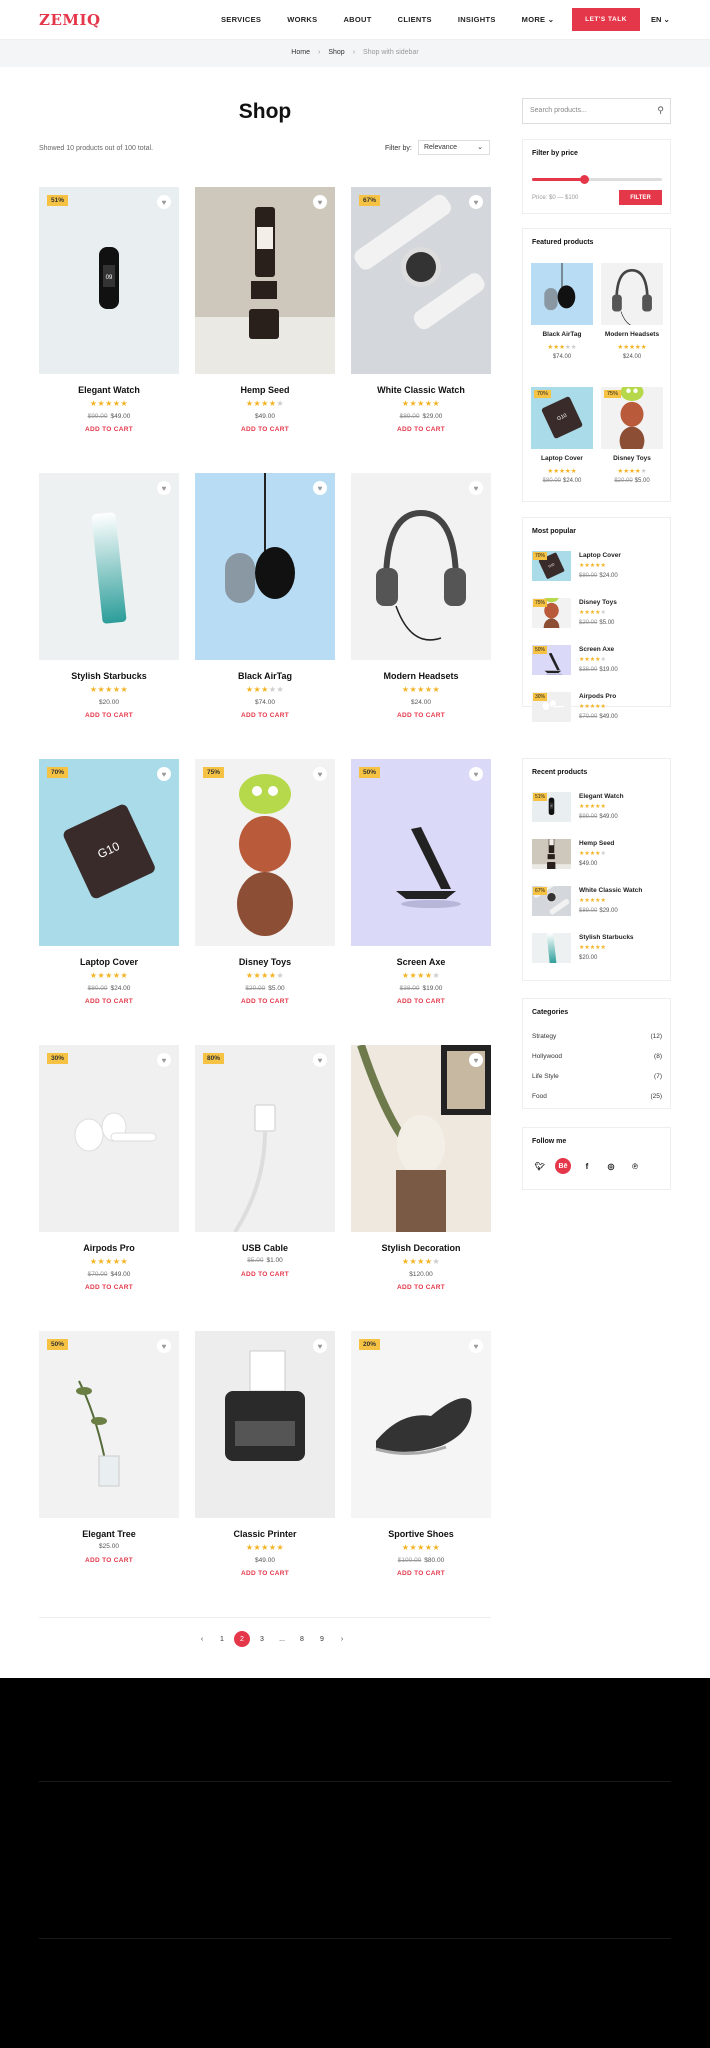 This screenshot has width=710, height=2048. Describe the element at coordinates (265, 1248) in the screenshot. I see `product-name: USB Cable` at that location.